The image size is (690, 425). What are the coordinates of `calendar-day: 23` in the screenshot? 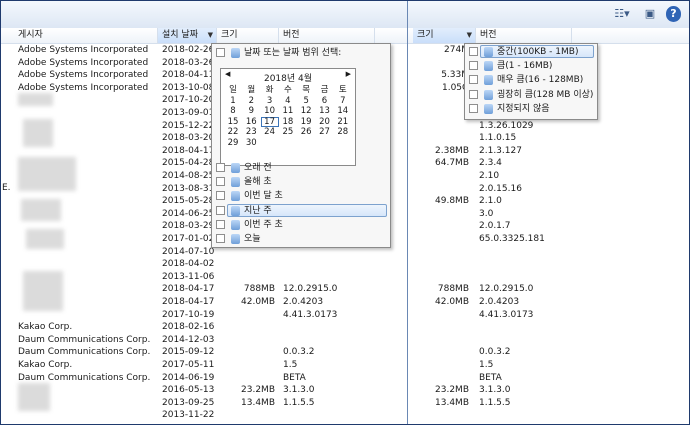 It's located at (251, 132).